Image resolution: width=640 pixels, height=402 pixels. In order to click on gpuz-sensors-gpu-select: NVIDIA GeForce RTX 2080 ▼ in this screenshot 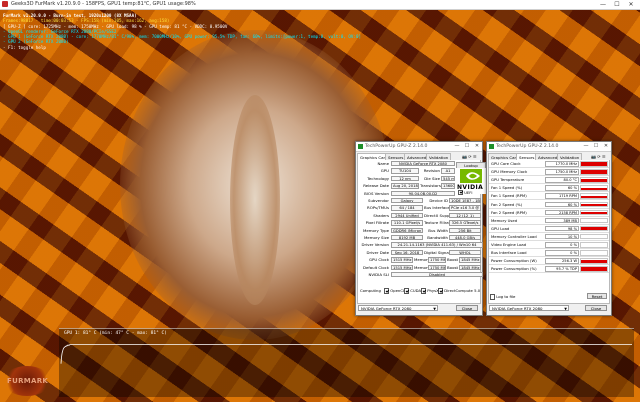, I will do `click(529, 308)`.